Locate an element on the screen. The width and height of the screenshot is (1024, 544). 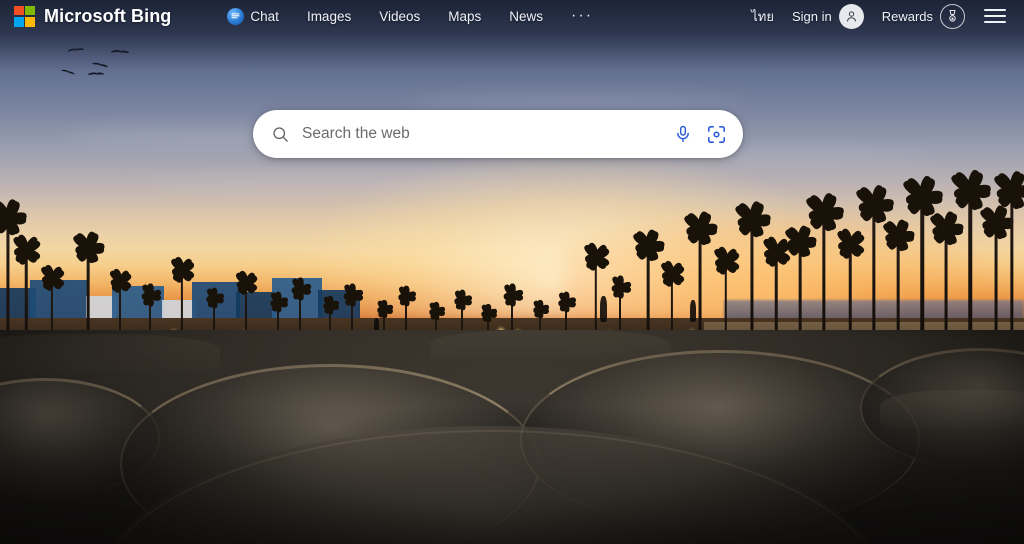
bing-logo-link: Microsoft Bing is located at coordinates (93, 16).